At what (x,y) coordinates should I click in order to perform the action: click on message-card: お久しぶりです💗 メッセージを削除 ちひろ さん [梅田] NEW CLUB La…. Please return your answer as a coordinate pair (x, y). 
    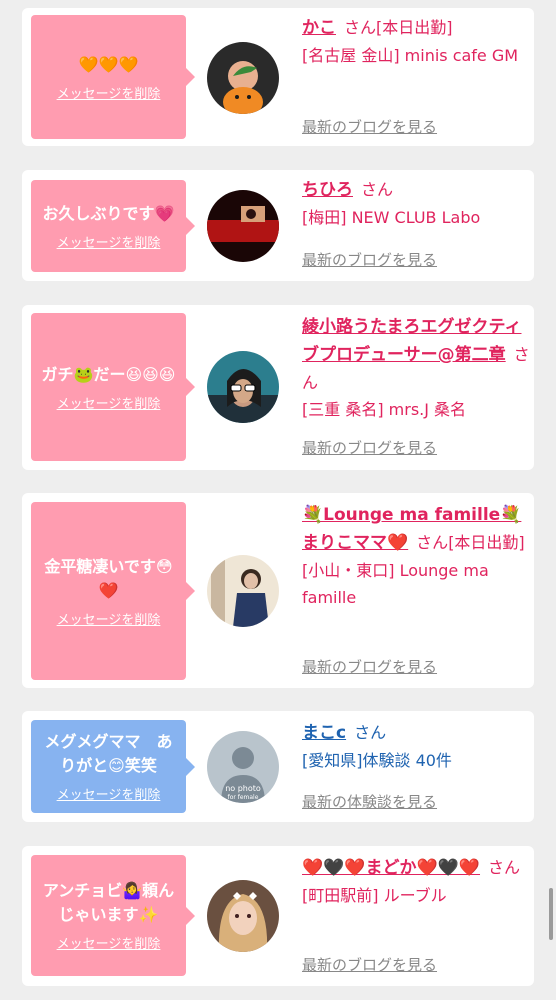
    Looking at the image, I should click on (278, 225).